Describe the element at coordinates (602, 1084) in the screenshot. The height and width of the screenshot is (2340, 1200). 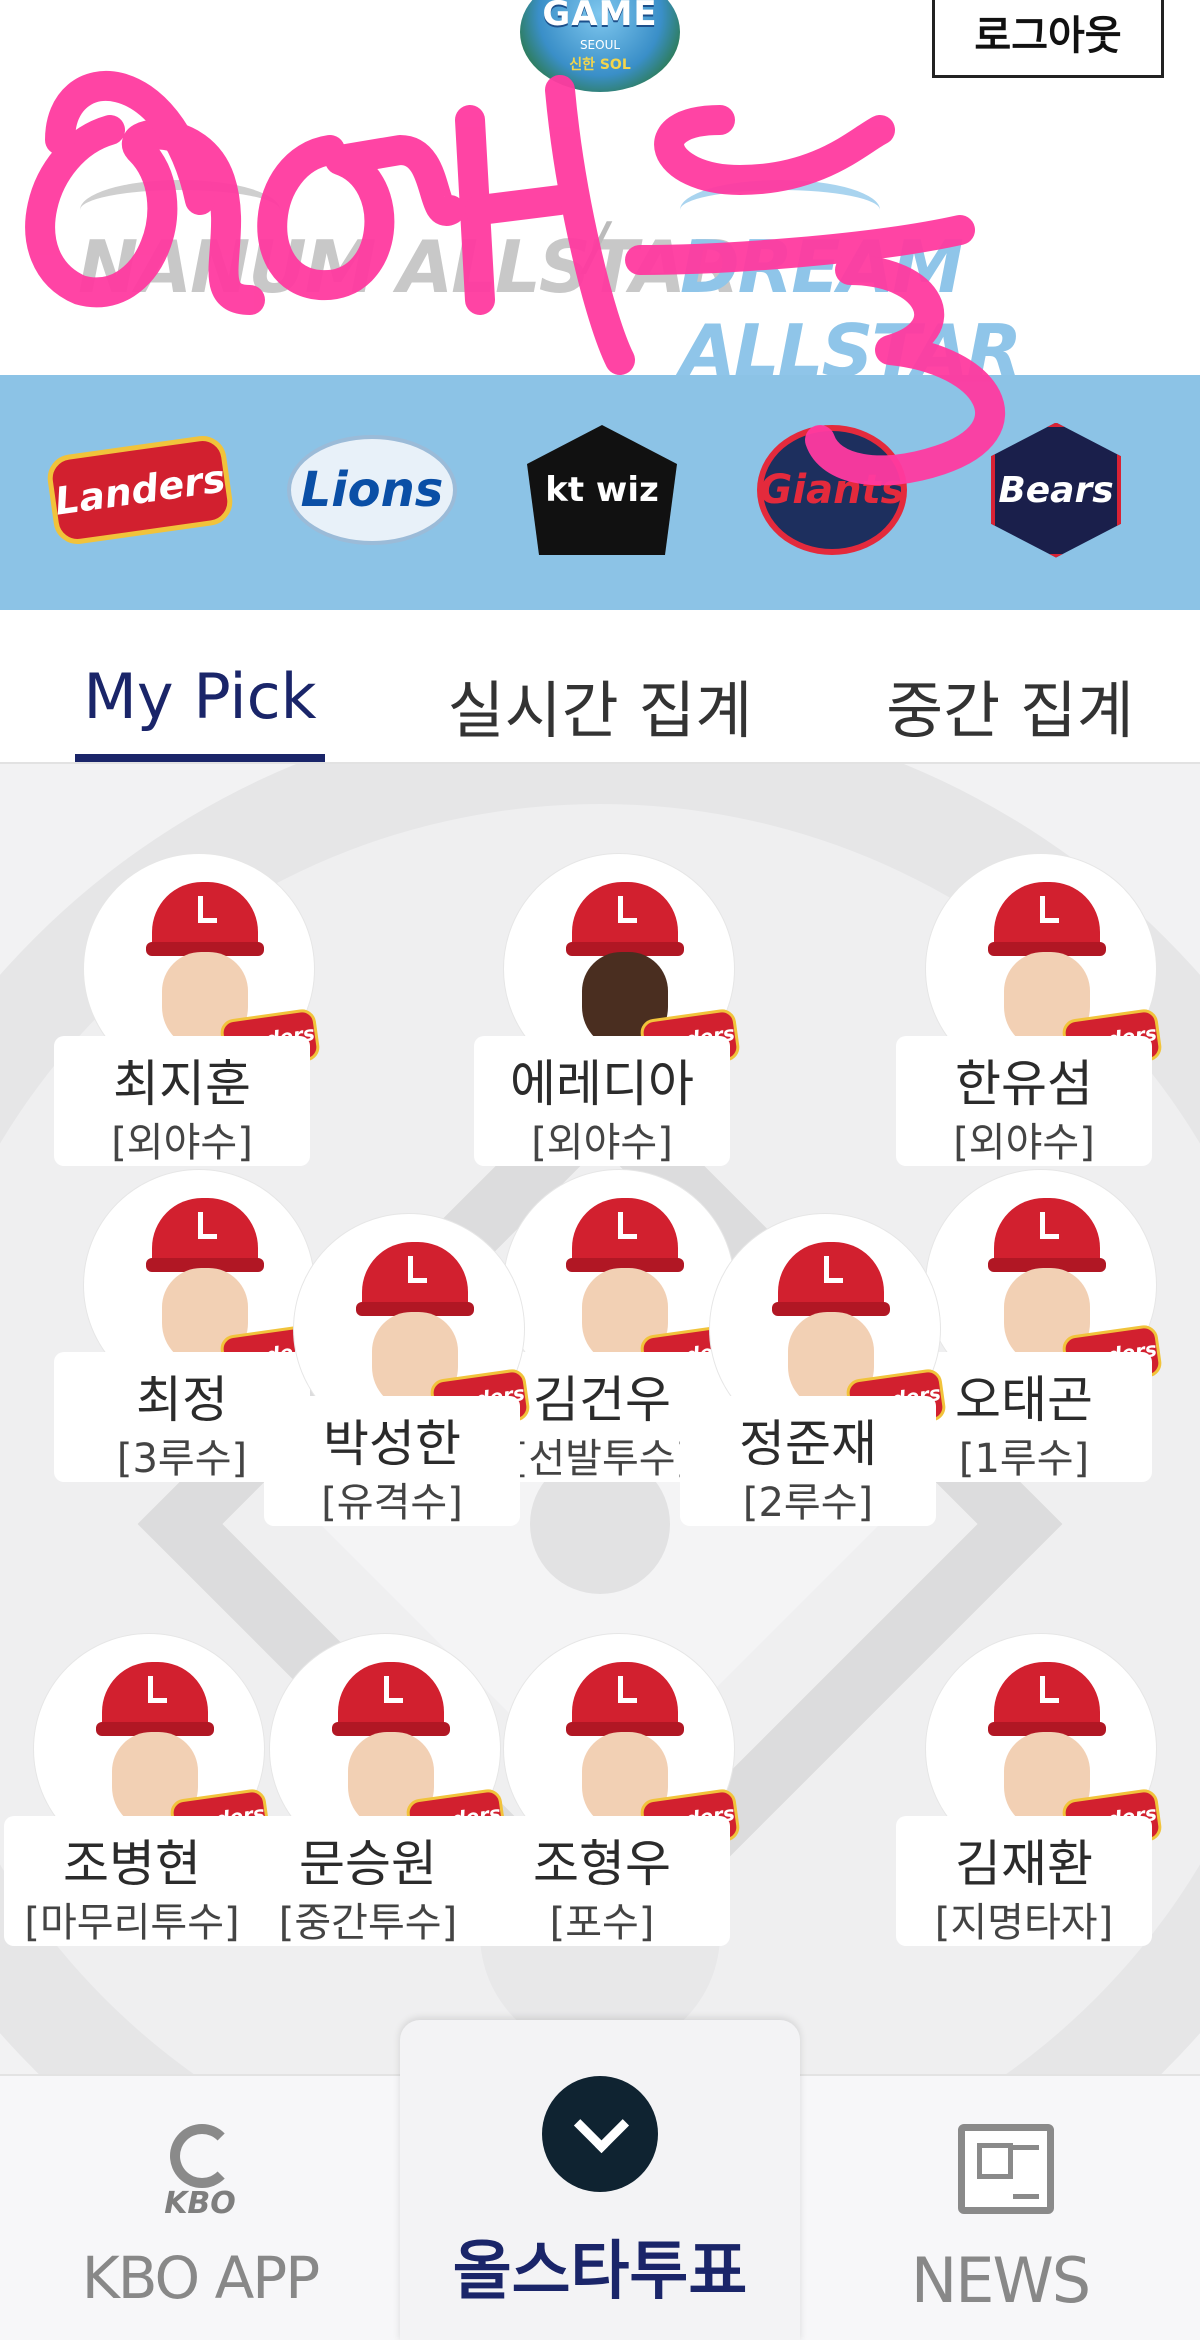
I see `player-name: 에레디아` at that location.